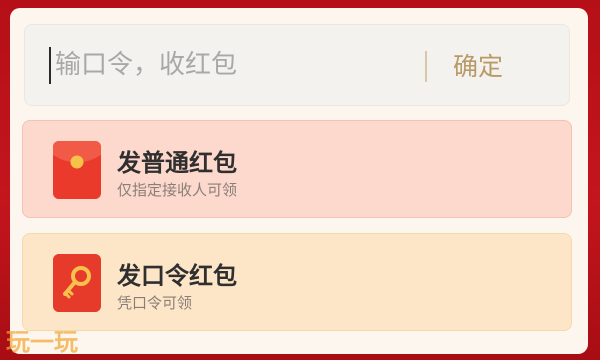 This screenshot has height=360, width=600. I want to click on confirm-button: 确定, so click(498, 67).